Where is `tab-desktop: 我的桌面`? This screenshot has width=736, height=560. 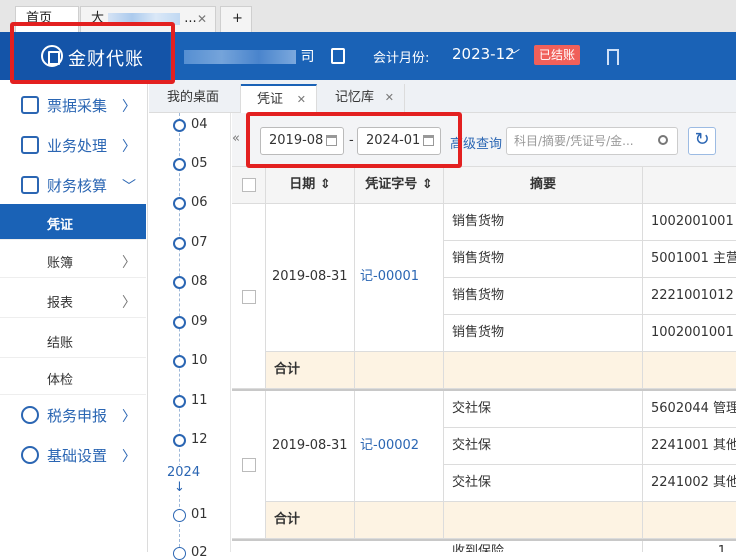 tab-desktop: 我的桌面 is located at coordinates (195, 98).